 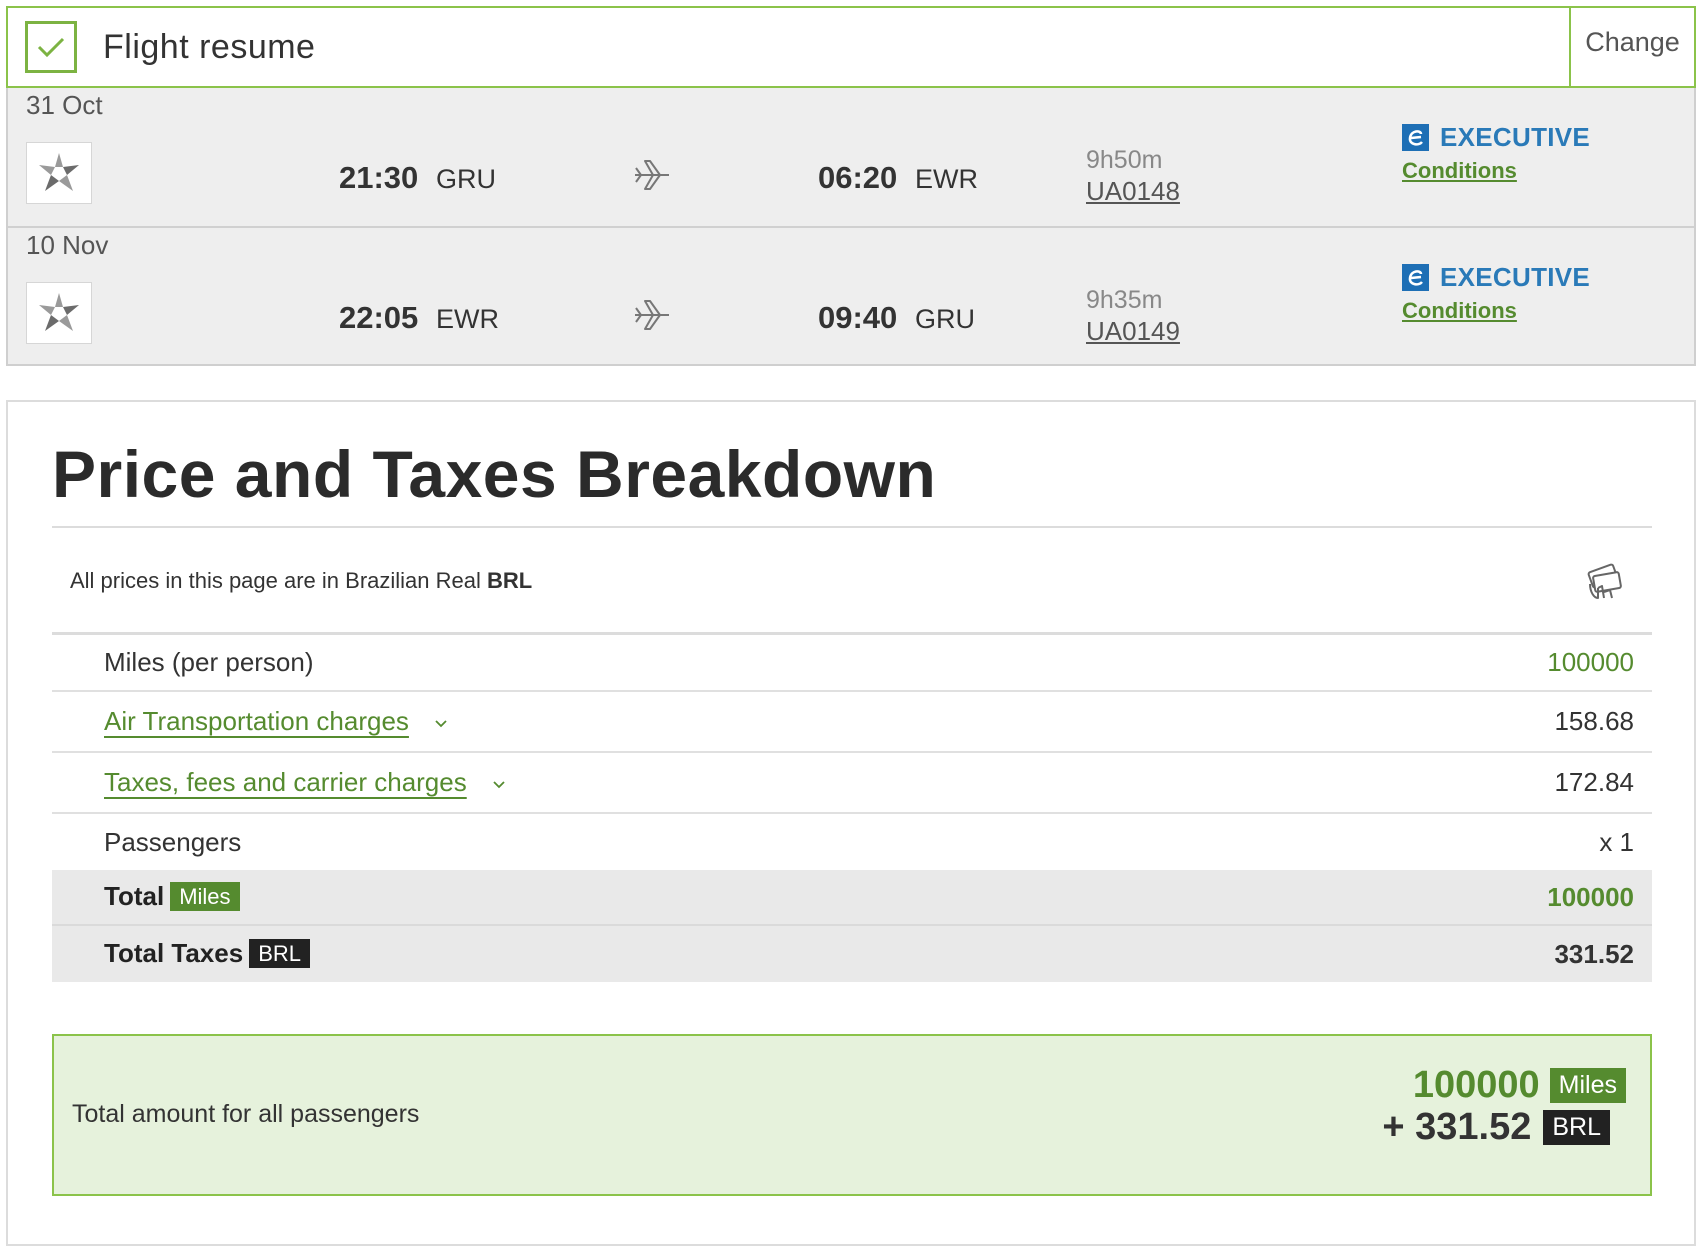 What do you see at coordinates (1594, 782) in the screenshot?
I see `row-value: 172.84` at bounding box center [1594, 782].